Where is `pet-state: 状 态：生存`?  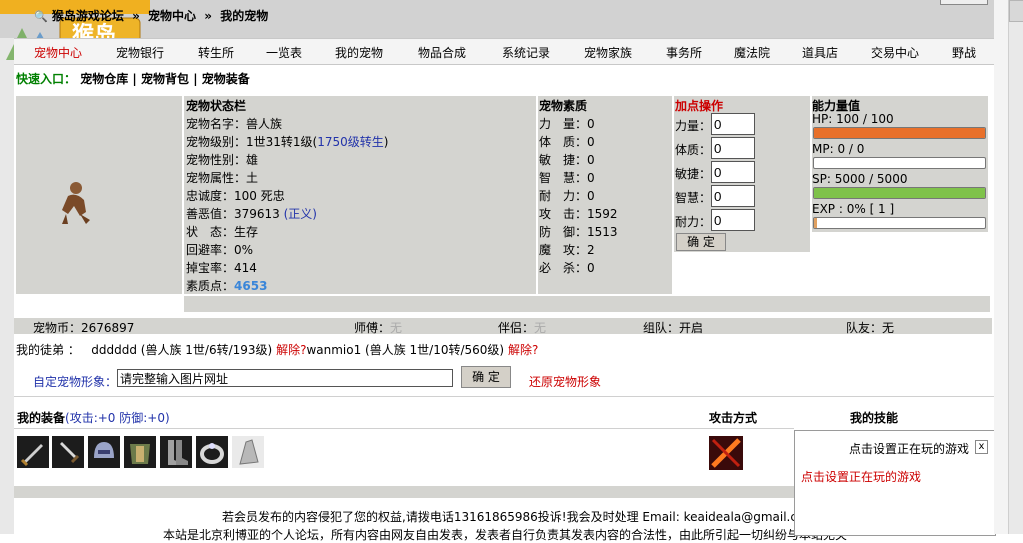 pet-state: 状 态：生存 is located at coordinates (222, 232).